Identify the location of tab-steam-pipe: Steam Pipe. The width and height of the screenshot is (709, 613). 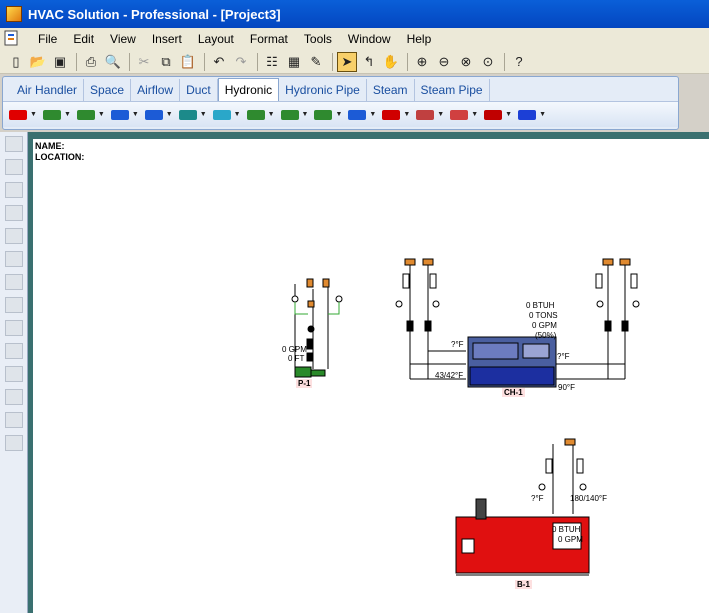
(452, 90).